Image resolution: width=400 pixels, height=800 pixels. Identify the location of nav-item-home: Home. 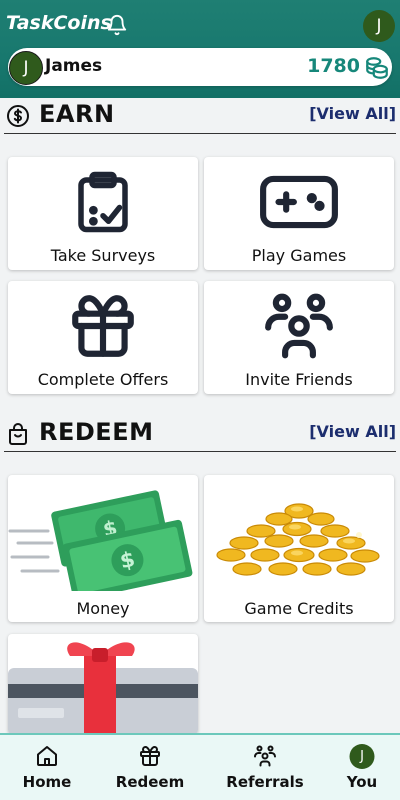
(47, 767).